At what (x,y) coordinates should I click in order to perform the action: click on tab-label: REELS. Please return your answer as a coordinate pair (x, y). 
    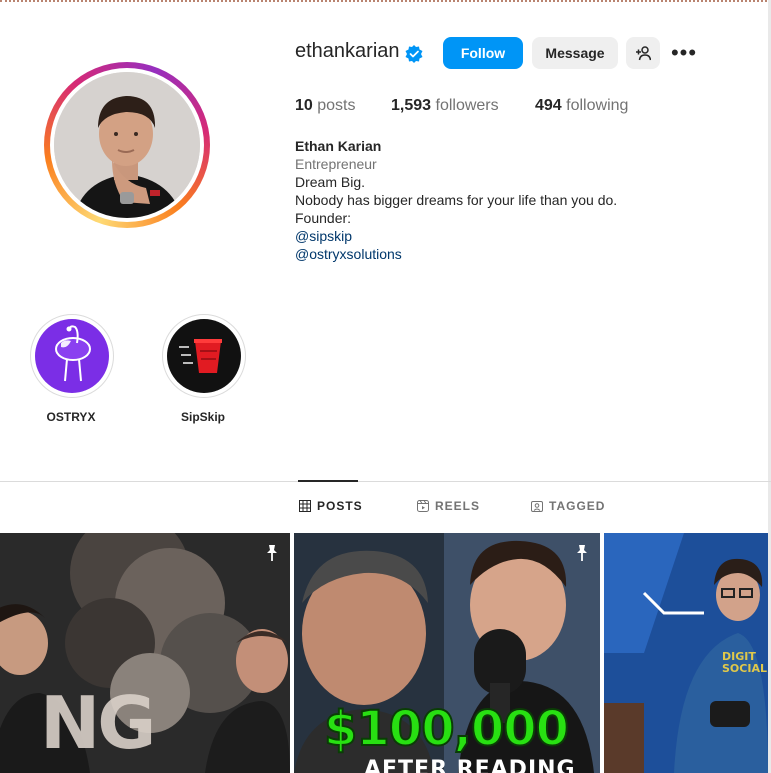
    Looking at the image, I should click on (458, 506).